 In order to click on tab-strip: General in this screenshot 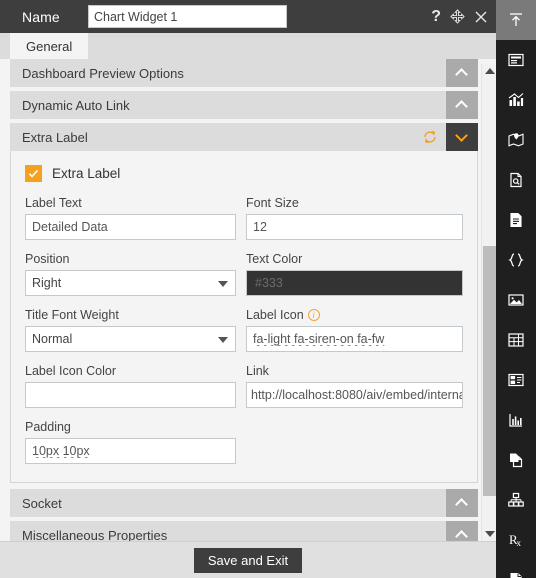, I will do `click(248, 46)`.